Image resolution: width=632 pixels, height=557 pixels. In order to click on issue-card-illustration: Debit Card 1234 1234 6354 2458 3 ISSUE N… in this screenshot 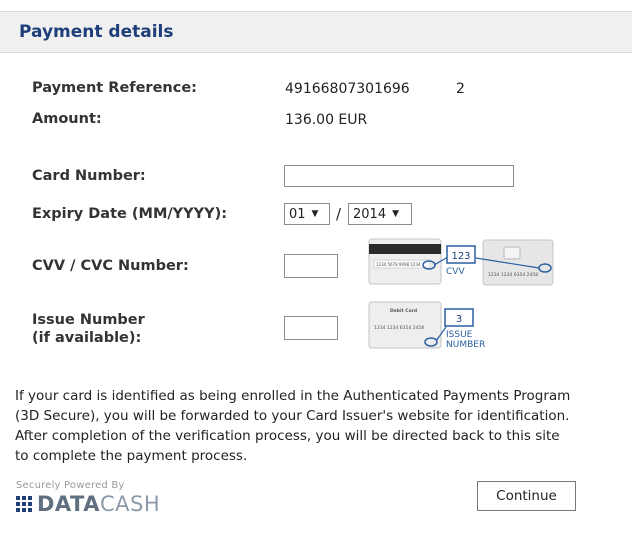, I will do `click(426, 325)`.